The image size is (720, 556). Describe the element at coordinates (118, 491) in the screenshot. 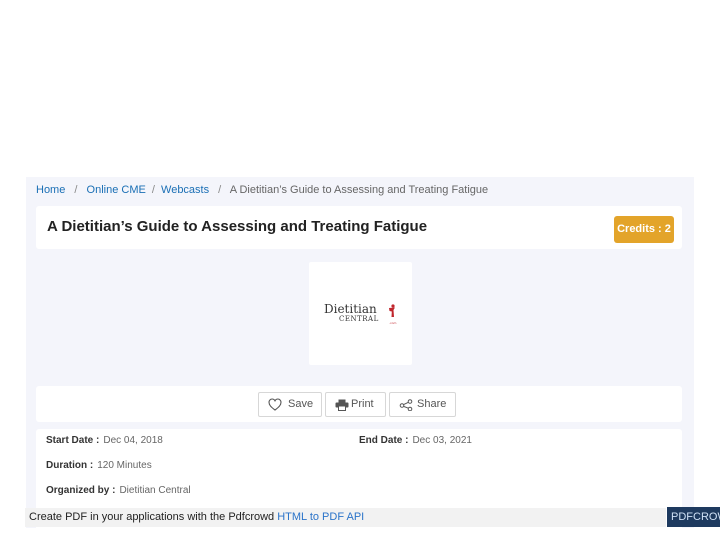

I see `organizer-row: Organized by : Dietitian Central` at that location.